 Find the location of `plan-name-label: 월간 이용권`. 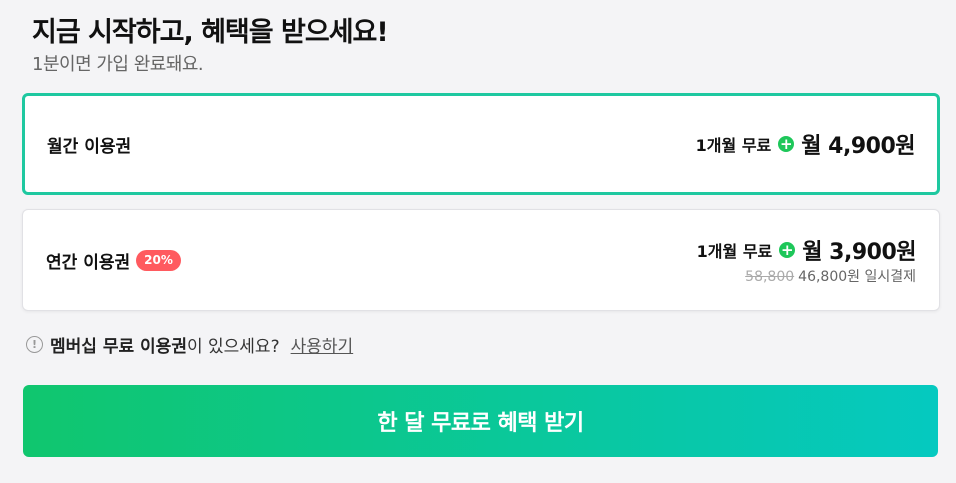

plan-name-label: 월간 이용권 is located at coordinates (89, 147).